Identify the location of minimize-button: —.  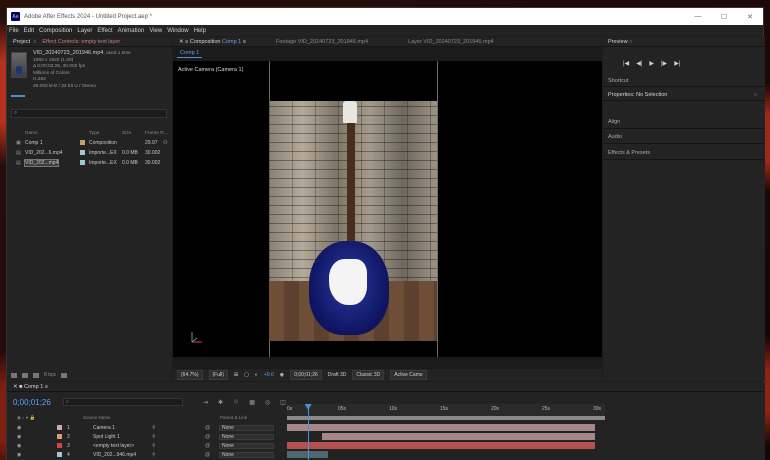
(698, 16).